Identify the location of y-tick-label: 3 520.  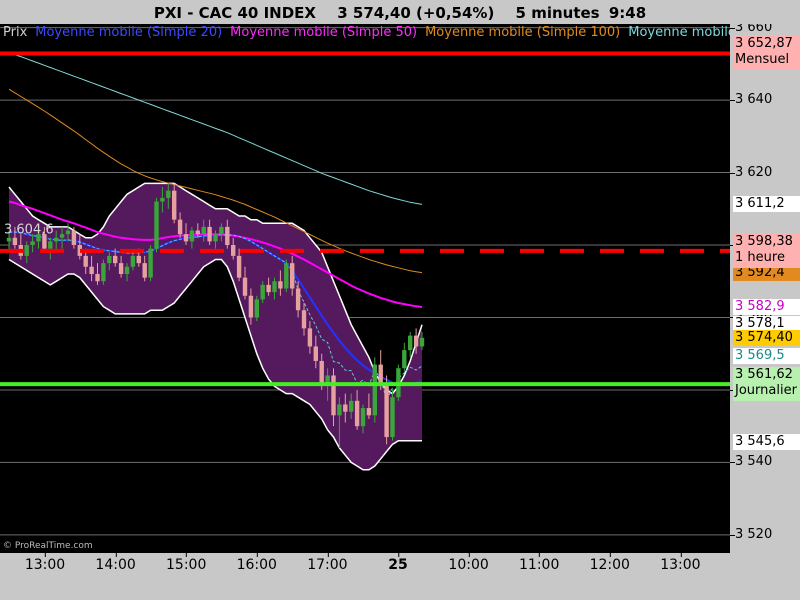
(751, 534).